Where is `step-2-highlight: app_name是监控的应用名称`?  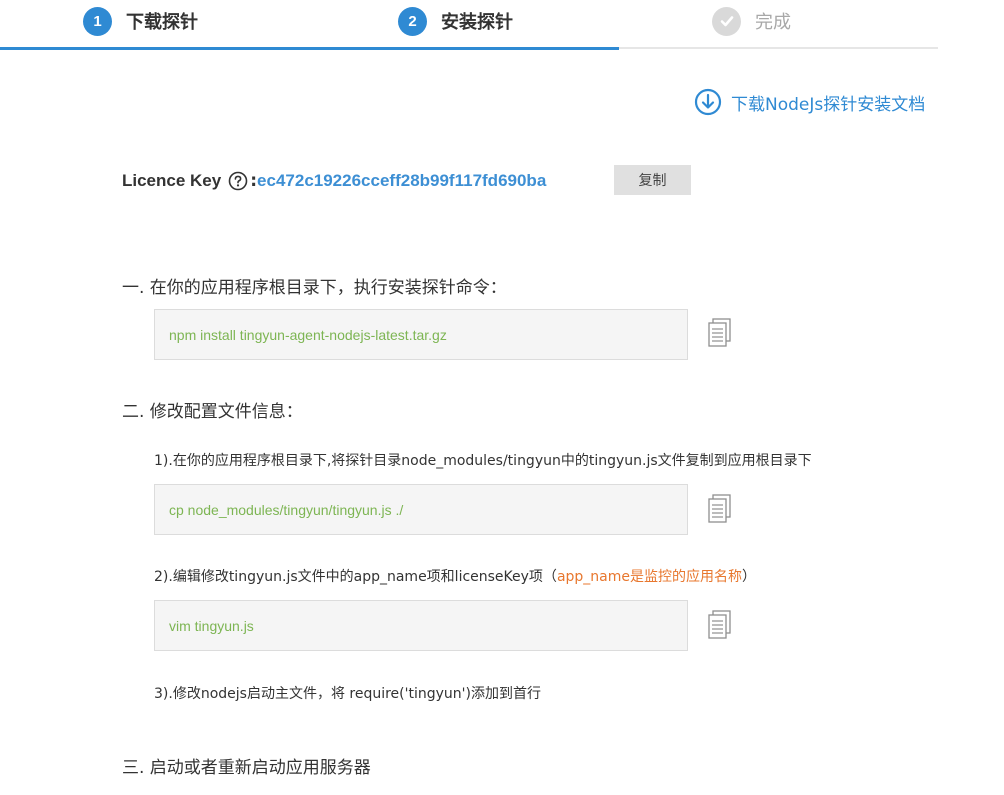
step-2-highlight: app_name是监控的应用名称 is located at coordinates (649, 577).